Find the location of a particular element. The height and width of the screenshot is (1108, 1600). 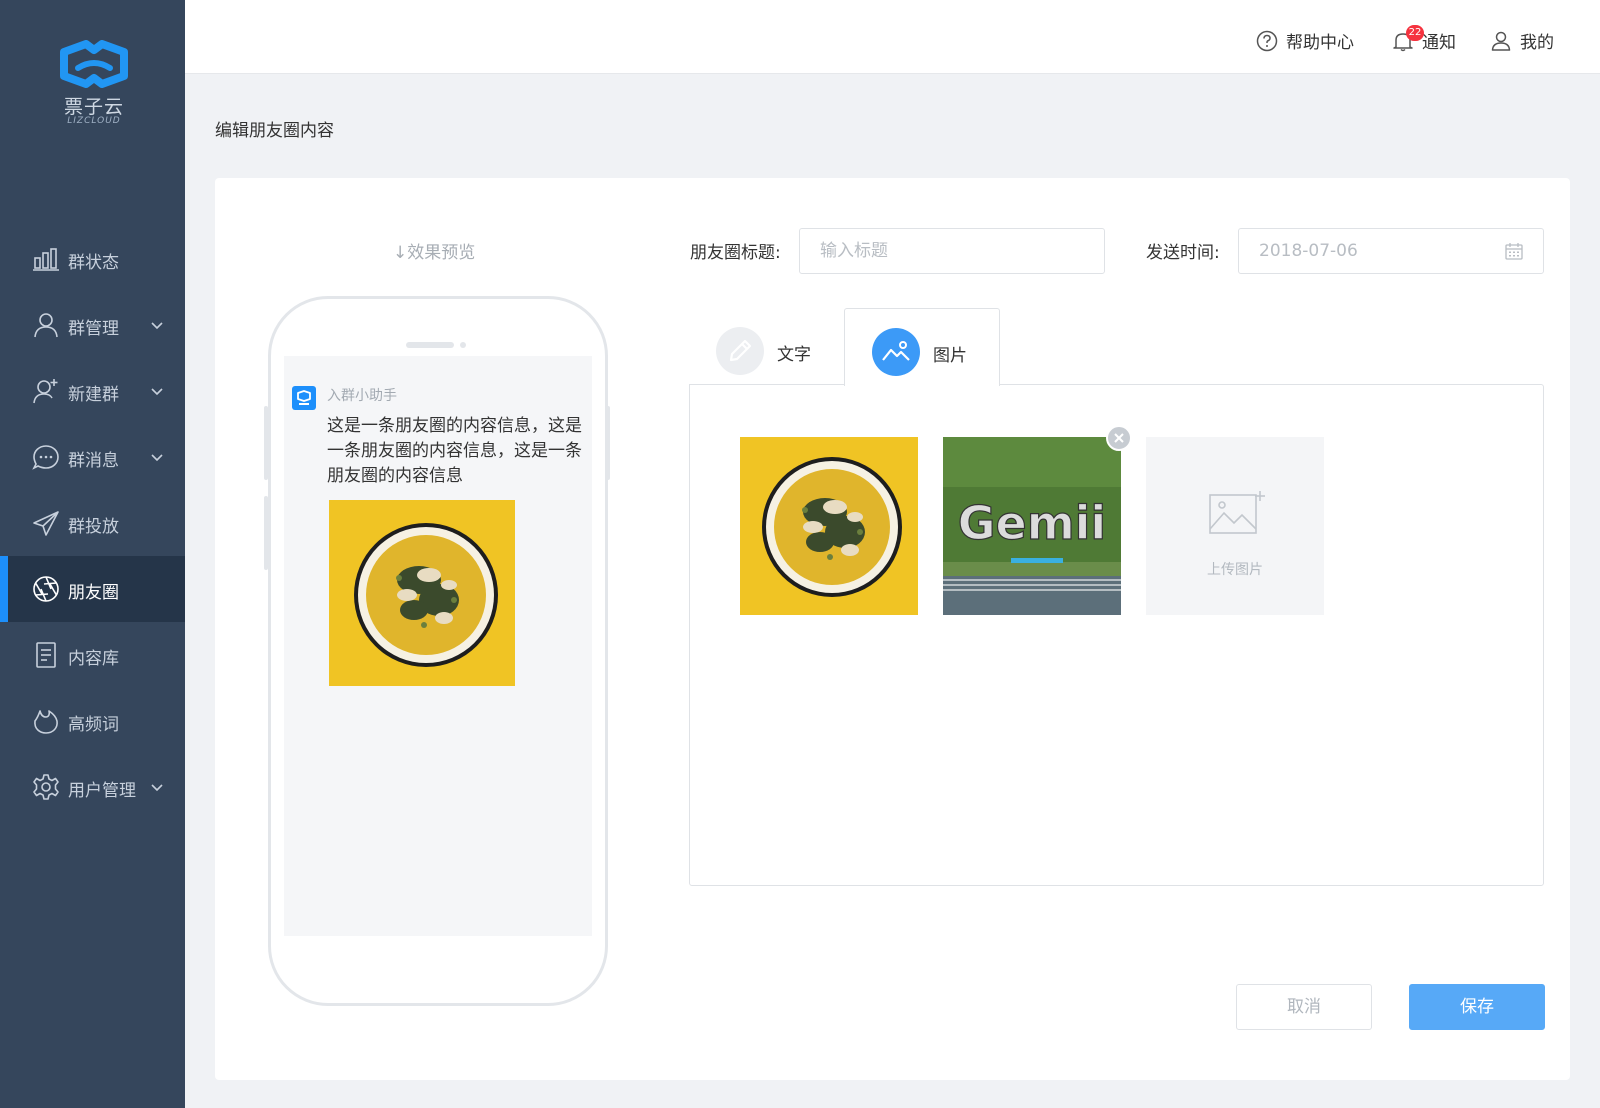

help-circle-icon is located at coordinates (1267, 40).